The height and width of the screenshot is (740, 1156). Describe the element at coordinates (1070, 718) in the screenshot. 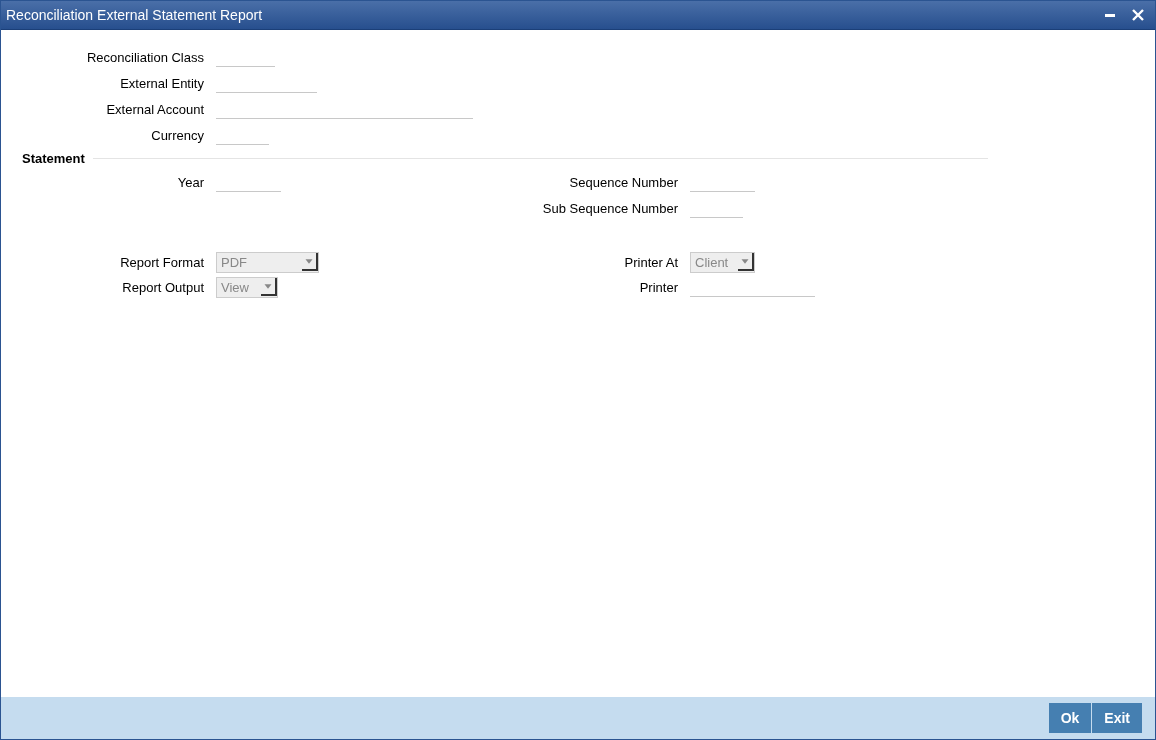

I see `footer-button: Ok` at that location.